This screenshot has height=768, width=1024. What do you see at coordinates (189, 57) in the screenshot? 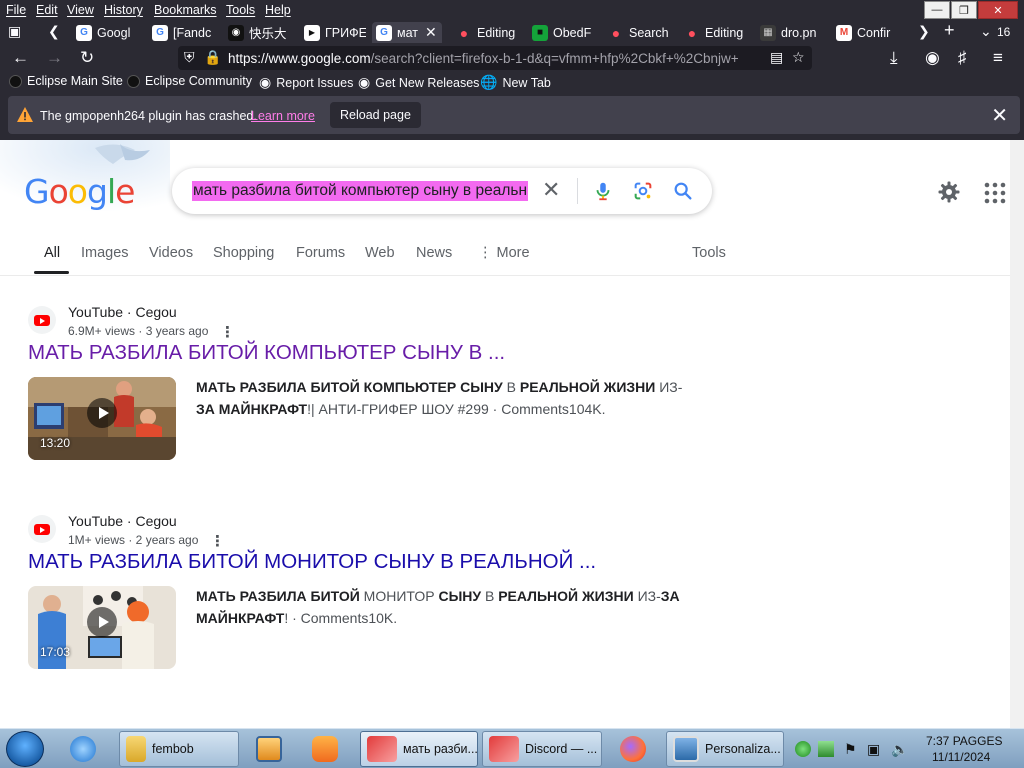
I see `tracking-shield-icon: ⛨` at bounding box center [189, 57].